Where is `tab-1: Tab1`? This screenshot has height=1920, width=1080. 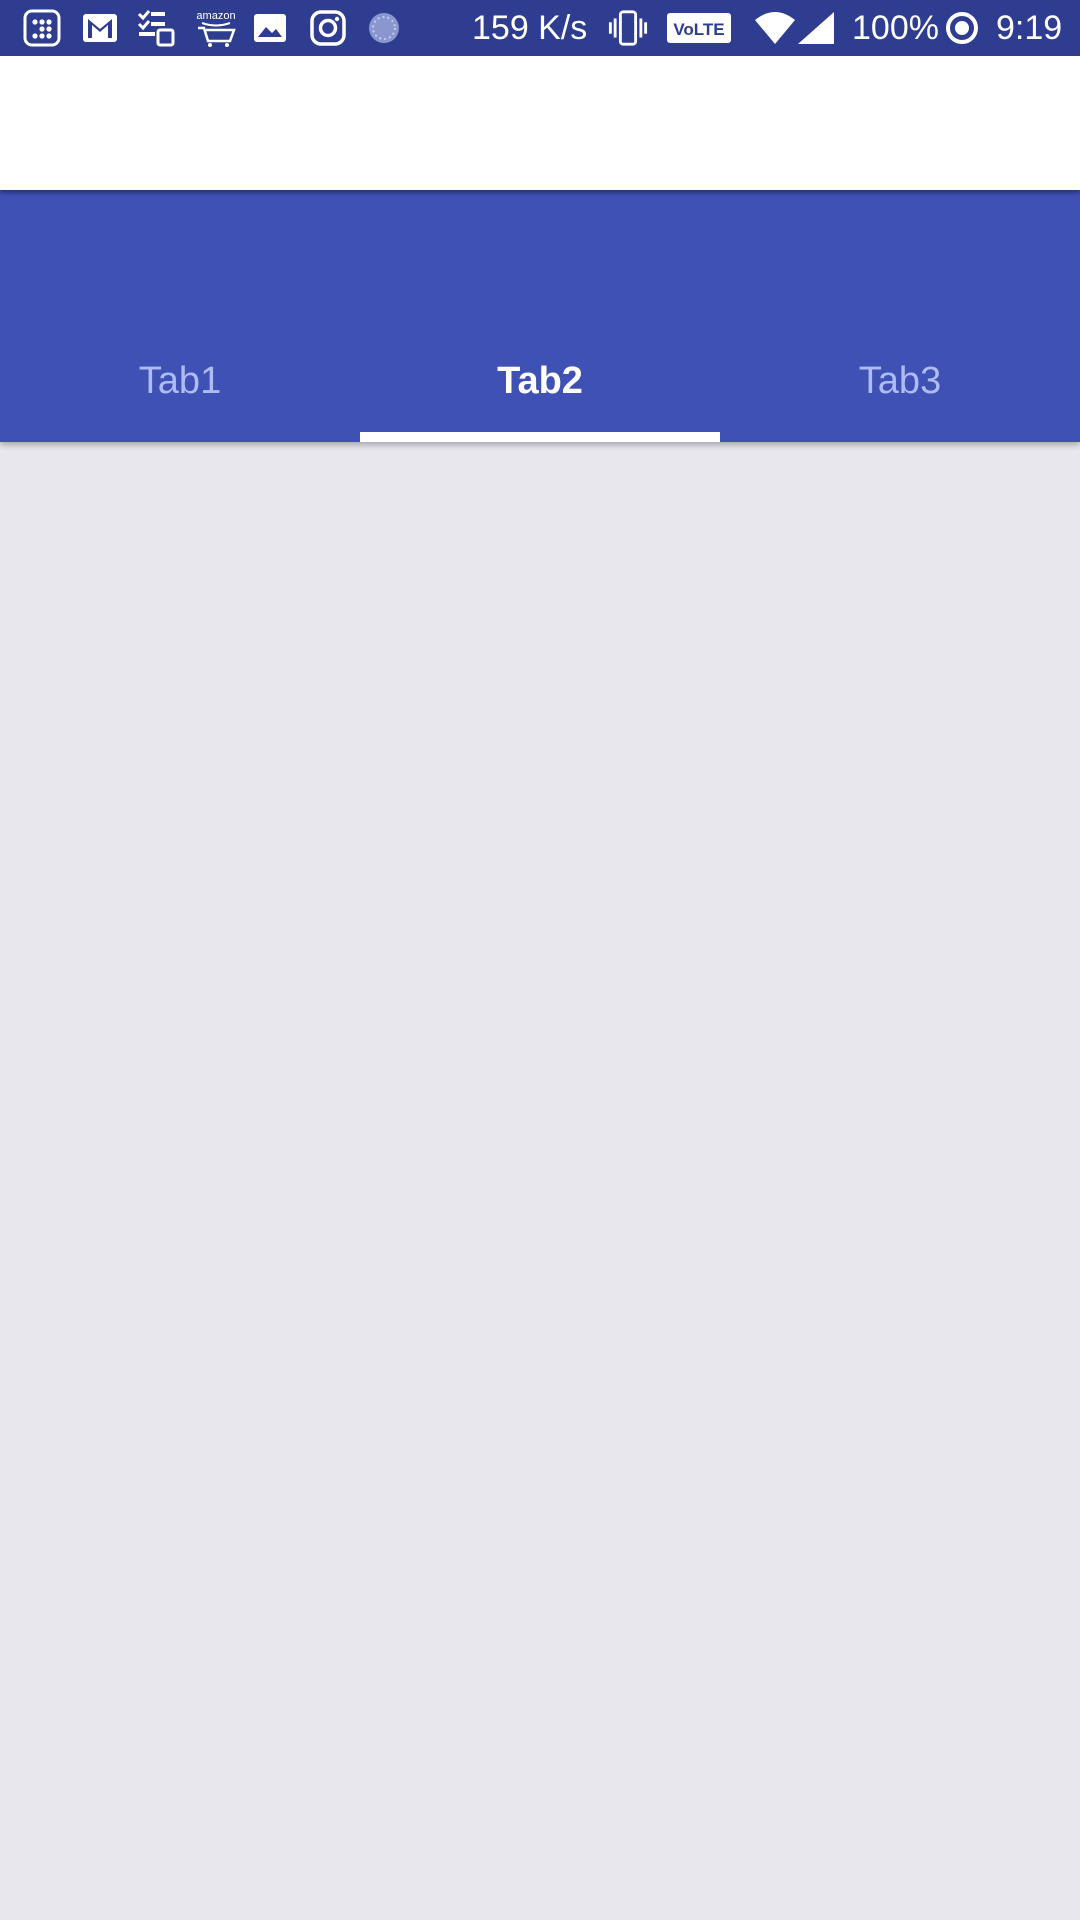 tab-1: Tab1 is located at coordinates (180, 388).